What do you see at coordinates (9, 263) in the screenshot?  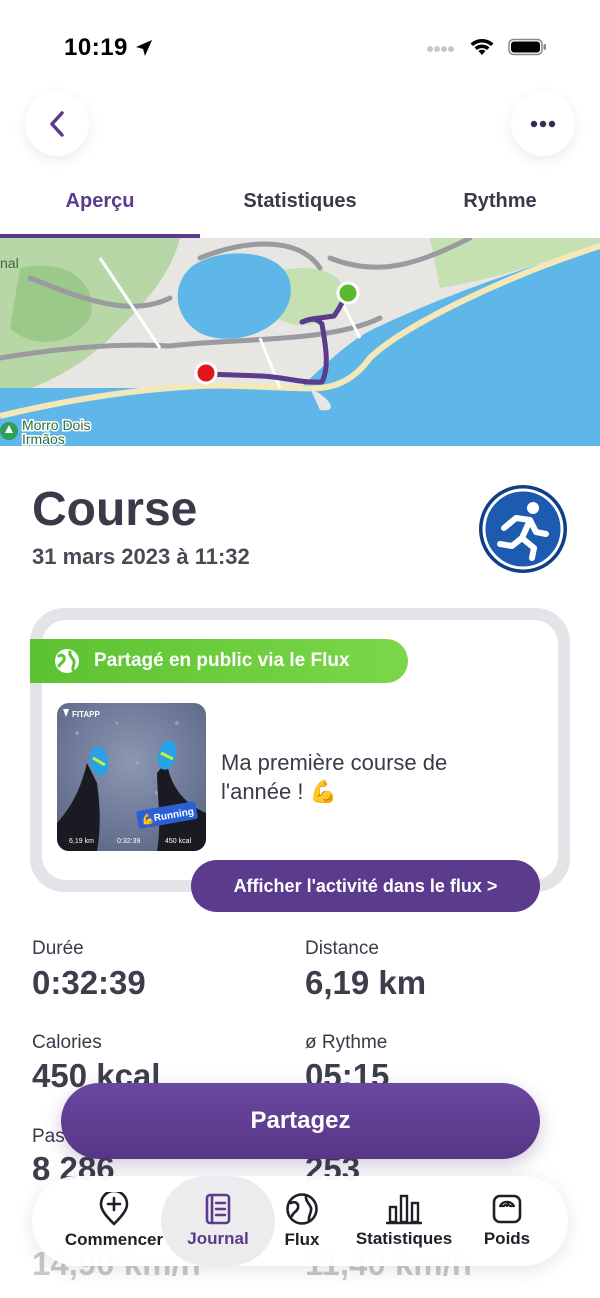 I see `map-label-edge: nal` at bounding box center [9, 263].